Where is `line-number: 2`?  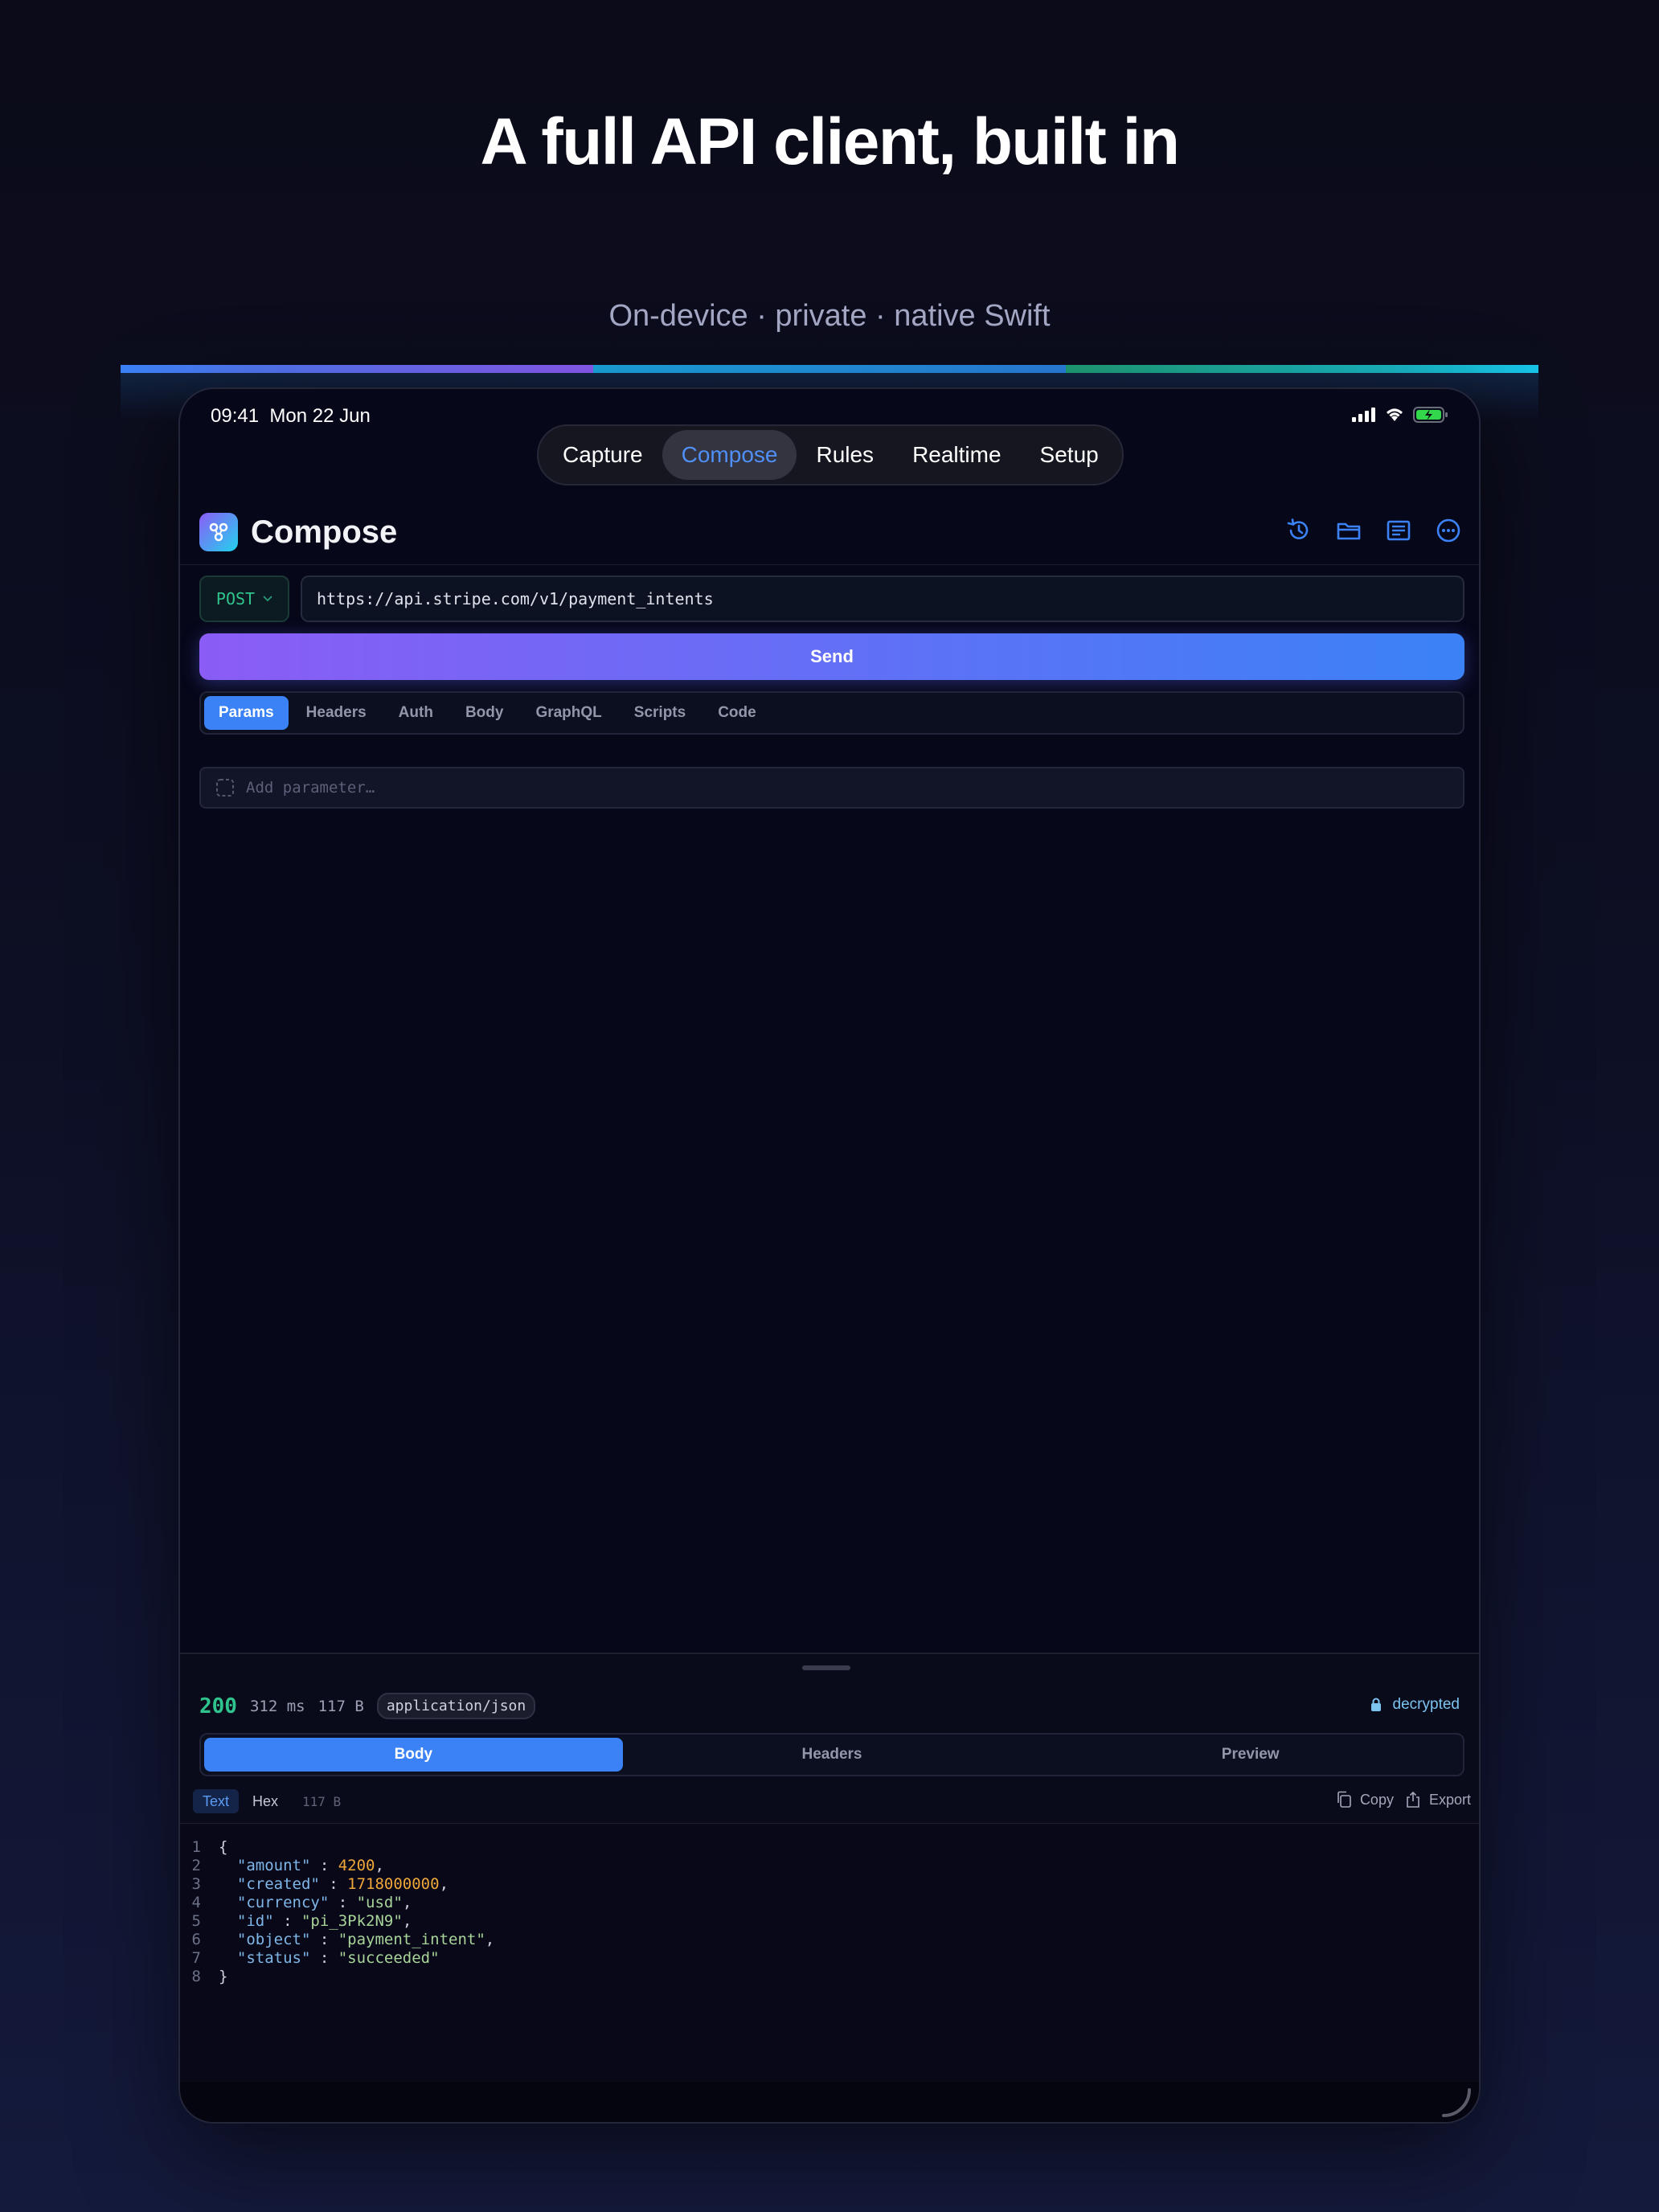
line-number: 2 is located at coordinates (196, 1865).